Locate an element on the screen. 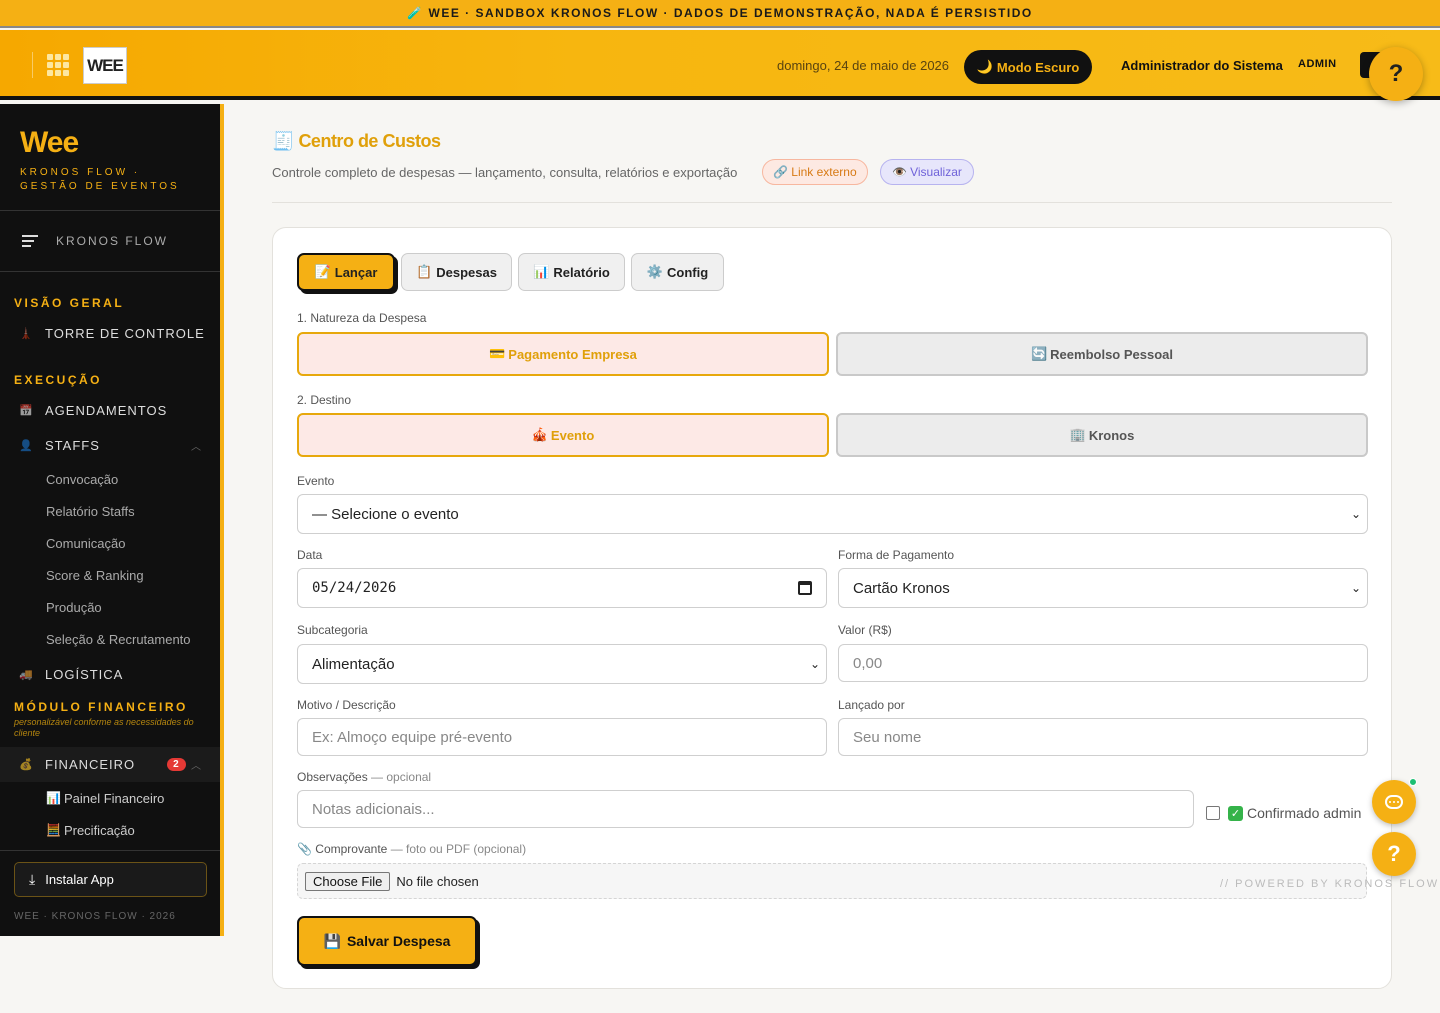 Image resolution: width=1440 pixels, height=1013 pixels. sidebar-brand: Wee KRONOS FLOW · GESTÃO DE EVENTOS is located at coordinates (110, 157).